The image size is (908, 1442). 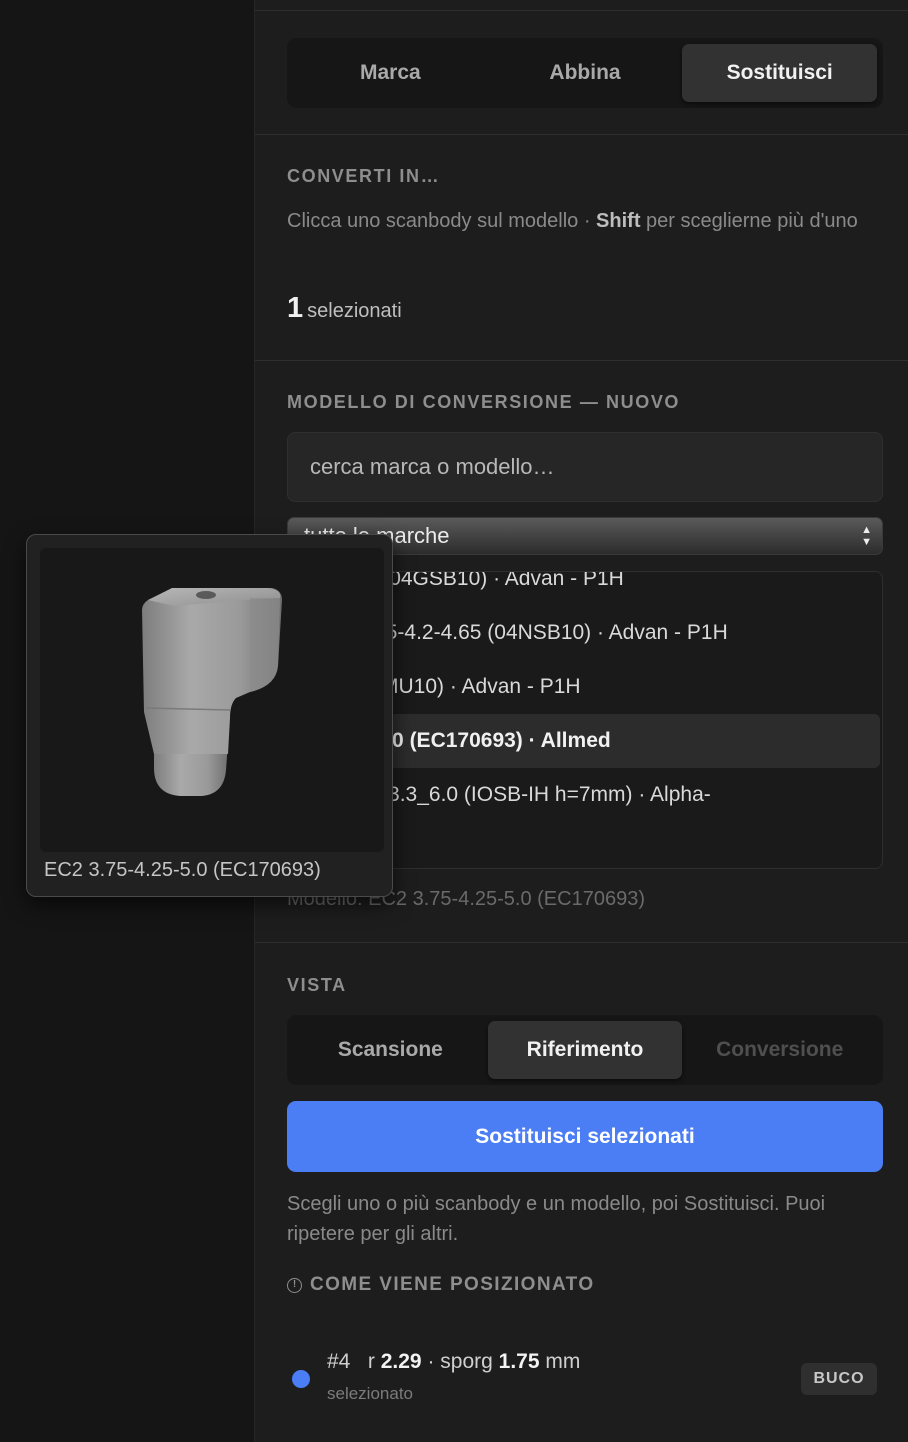 I want to click on select-arrows-icon: ▲ ▼, so click(x=866, y=536).